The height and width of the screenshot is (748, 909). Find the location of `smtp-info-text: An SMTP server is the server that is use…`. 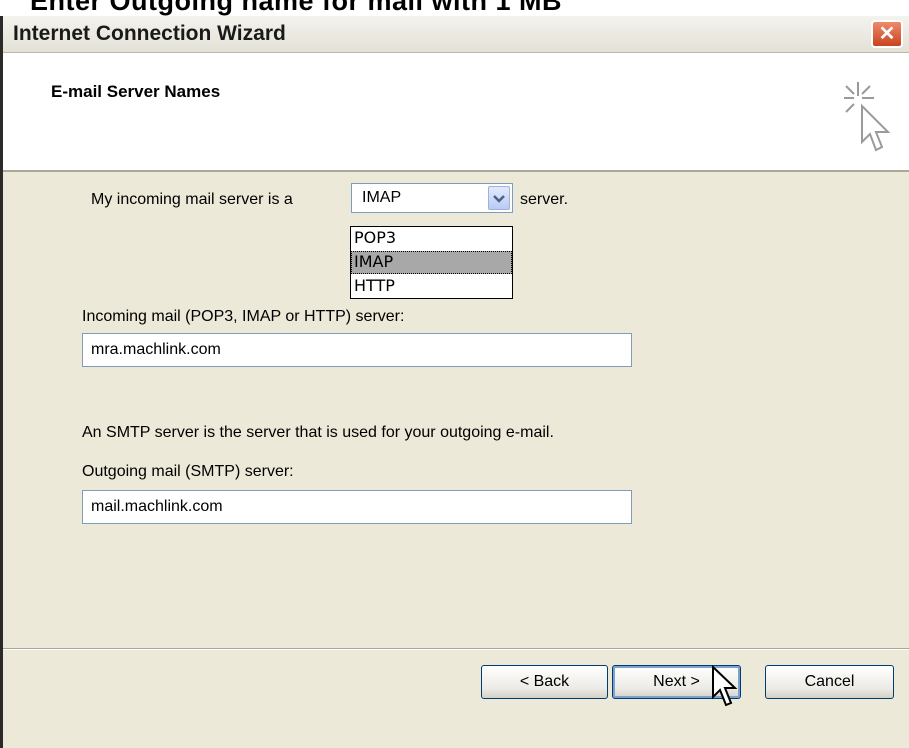

smtp-info-text: An SMTP server is the server that is use… is located at coordinates (318, 432).